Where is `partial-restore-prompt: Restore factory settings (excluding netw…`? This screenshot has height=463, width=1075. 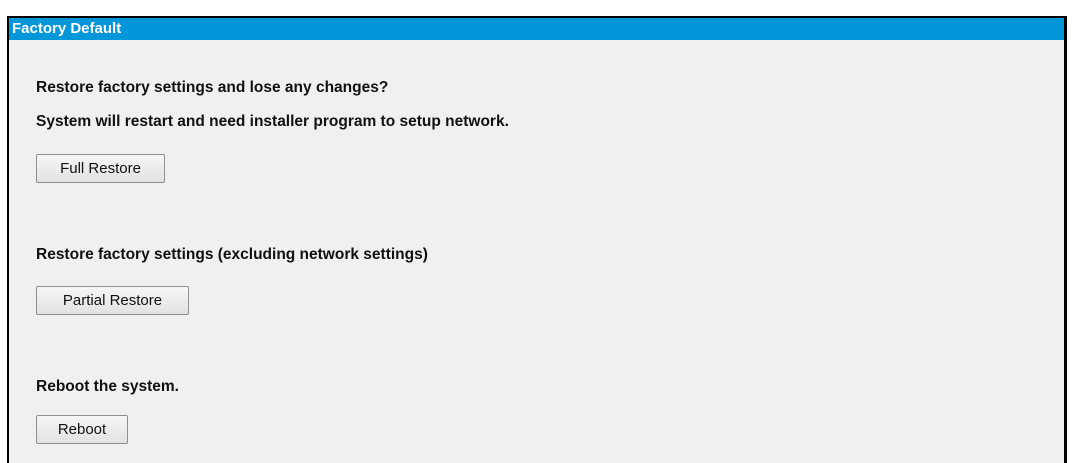 partial-restore-prompt: Restore factory settings (excluding netw… is located at coordinates (232, 254).